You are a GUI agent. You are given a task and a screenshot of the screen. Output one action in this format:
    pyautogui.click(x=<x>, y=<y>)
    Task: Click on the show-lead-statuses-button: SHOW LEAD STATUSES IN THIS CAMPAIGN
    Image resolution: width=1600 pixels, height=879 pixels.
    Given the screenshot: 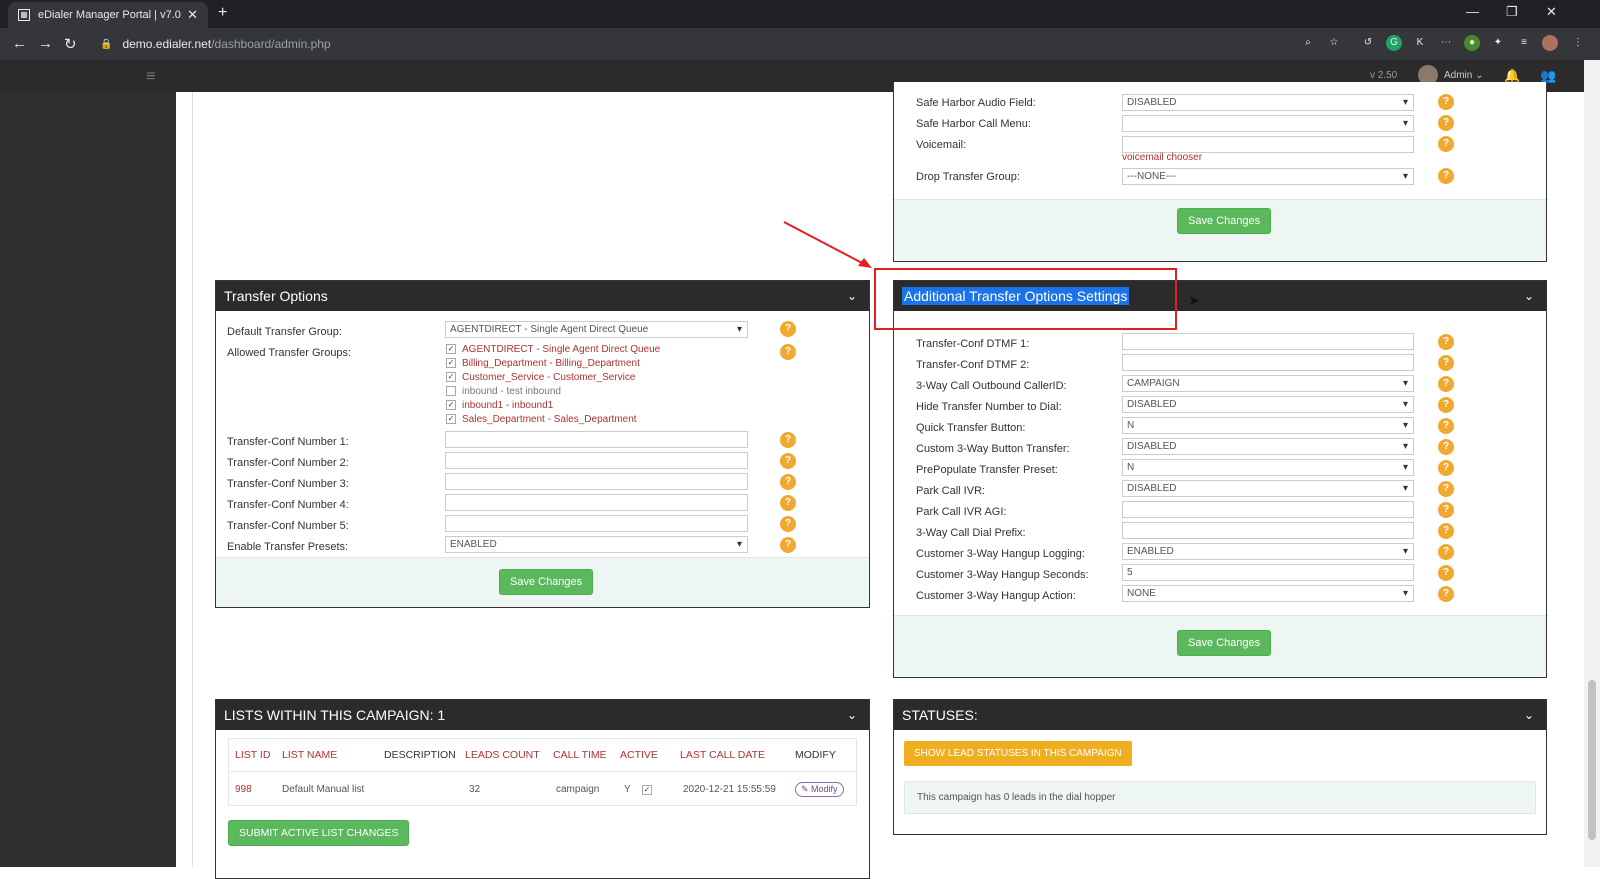 What is the action you would take?
    pyautogui.click(x=1018, y=753)
    